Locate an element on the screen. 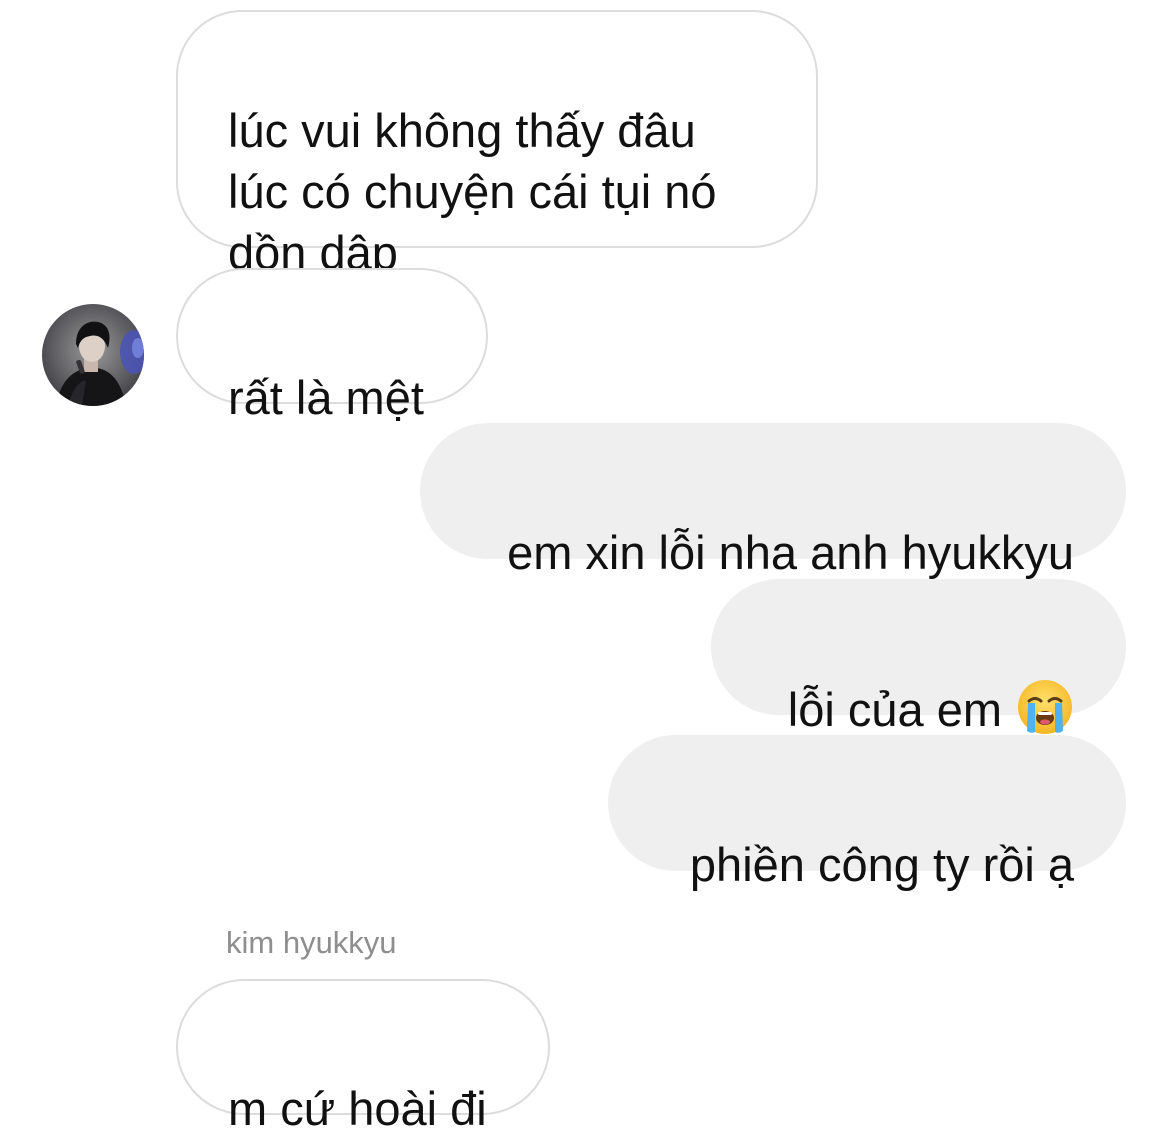  message-bubble-outgoing: phiền công ty rồi ạ is located at coordinates (867, 813).